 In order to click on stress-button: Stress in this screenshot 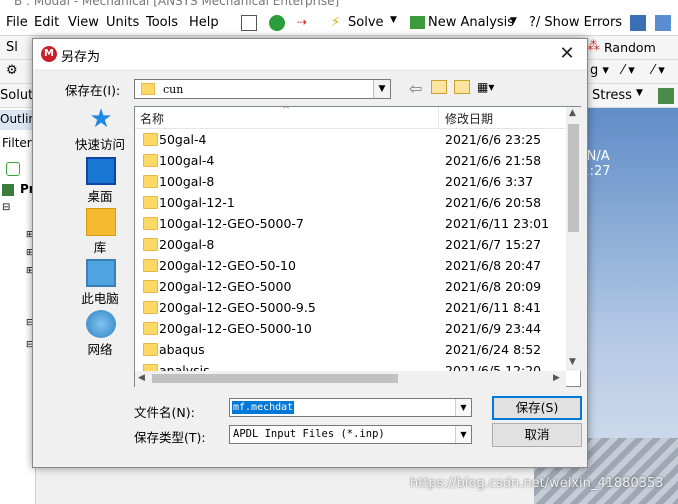, I will do `click(612, 95)`.